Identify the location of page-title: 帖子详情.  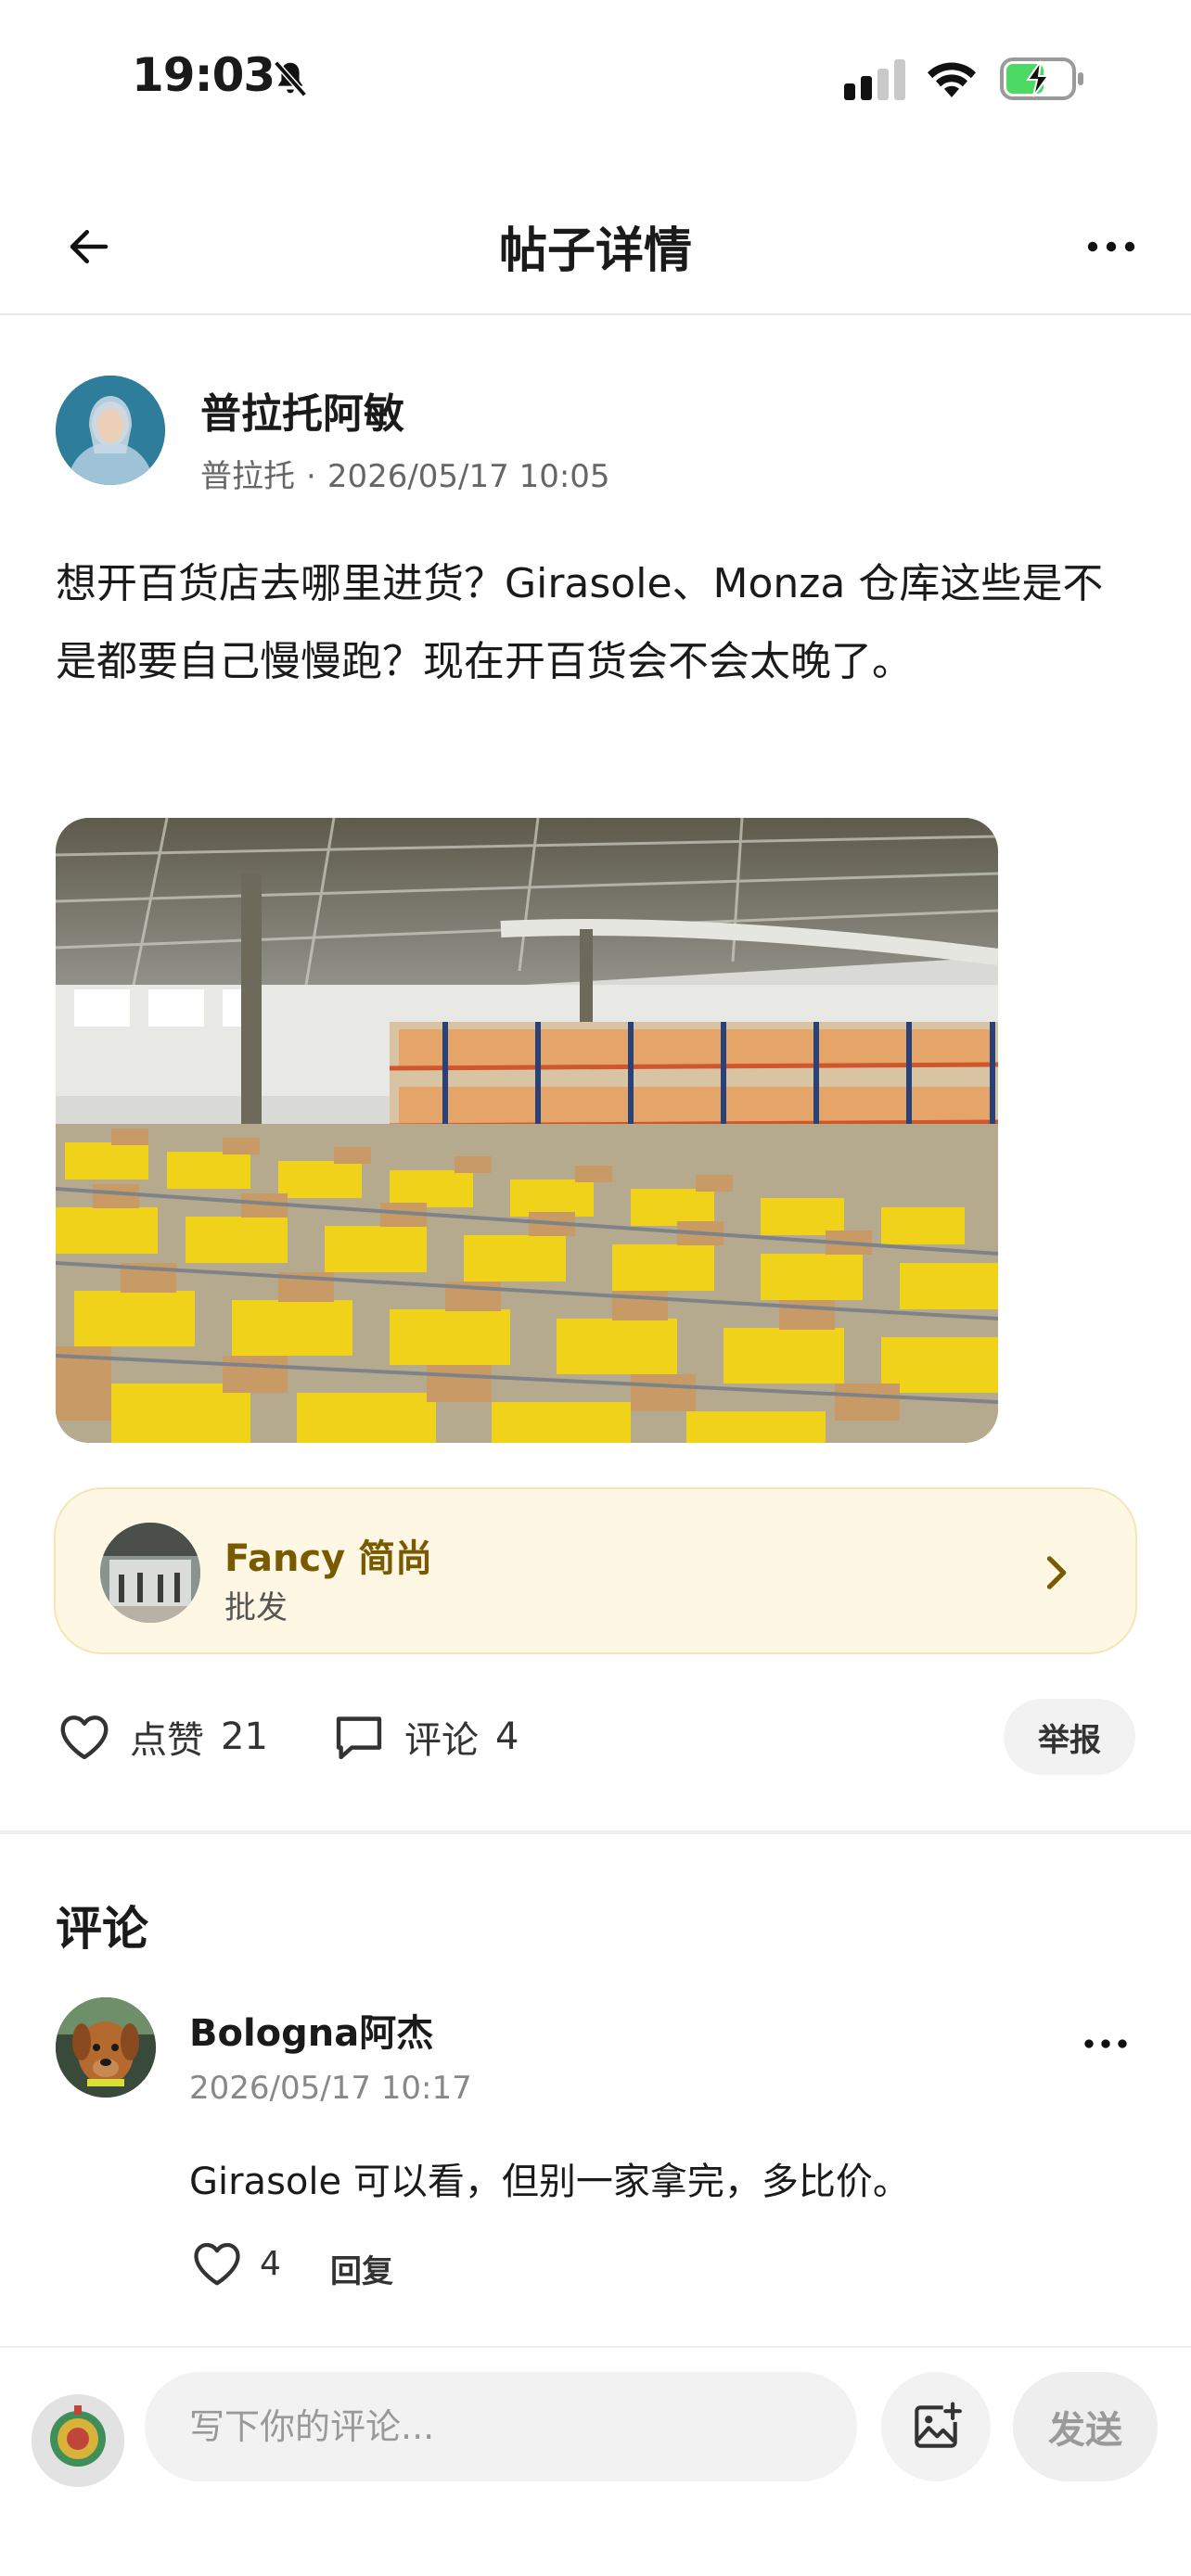
(595, 251).